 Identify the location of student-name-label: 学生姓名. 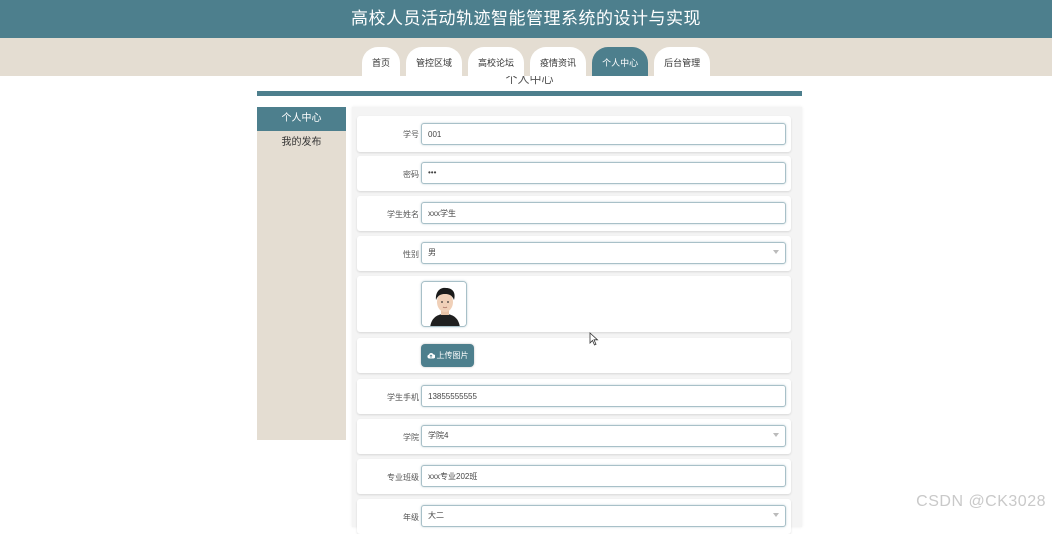
(403, 214).